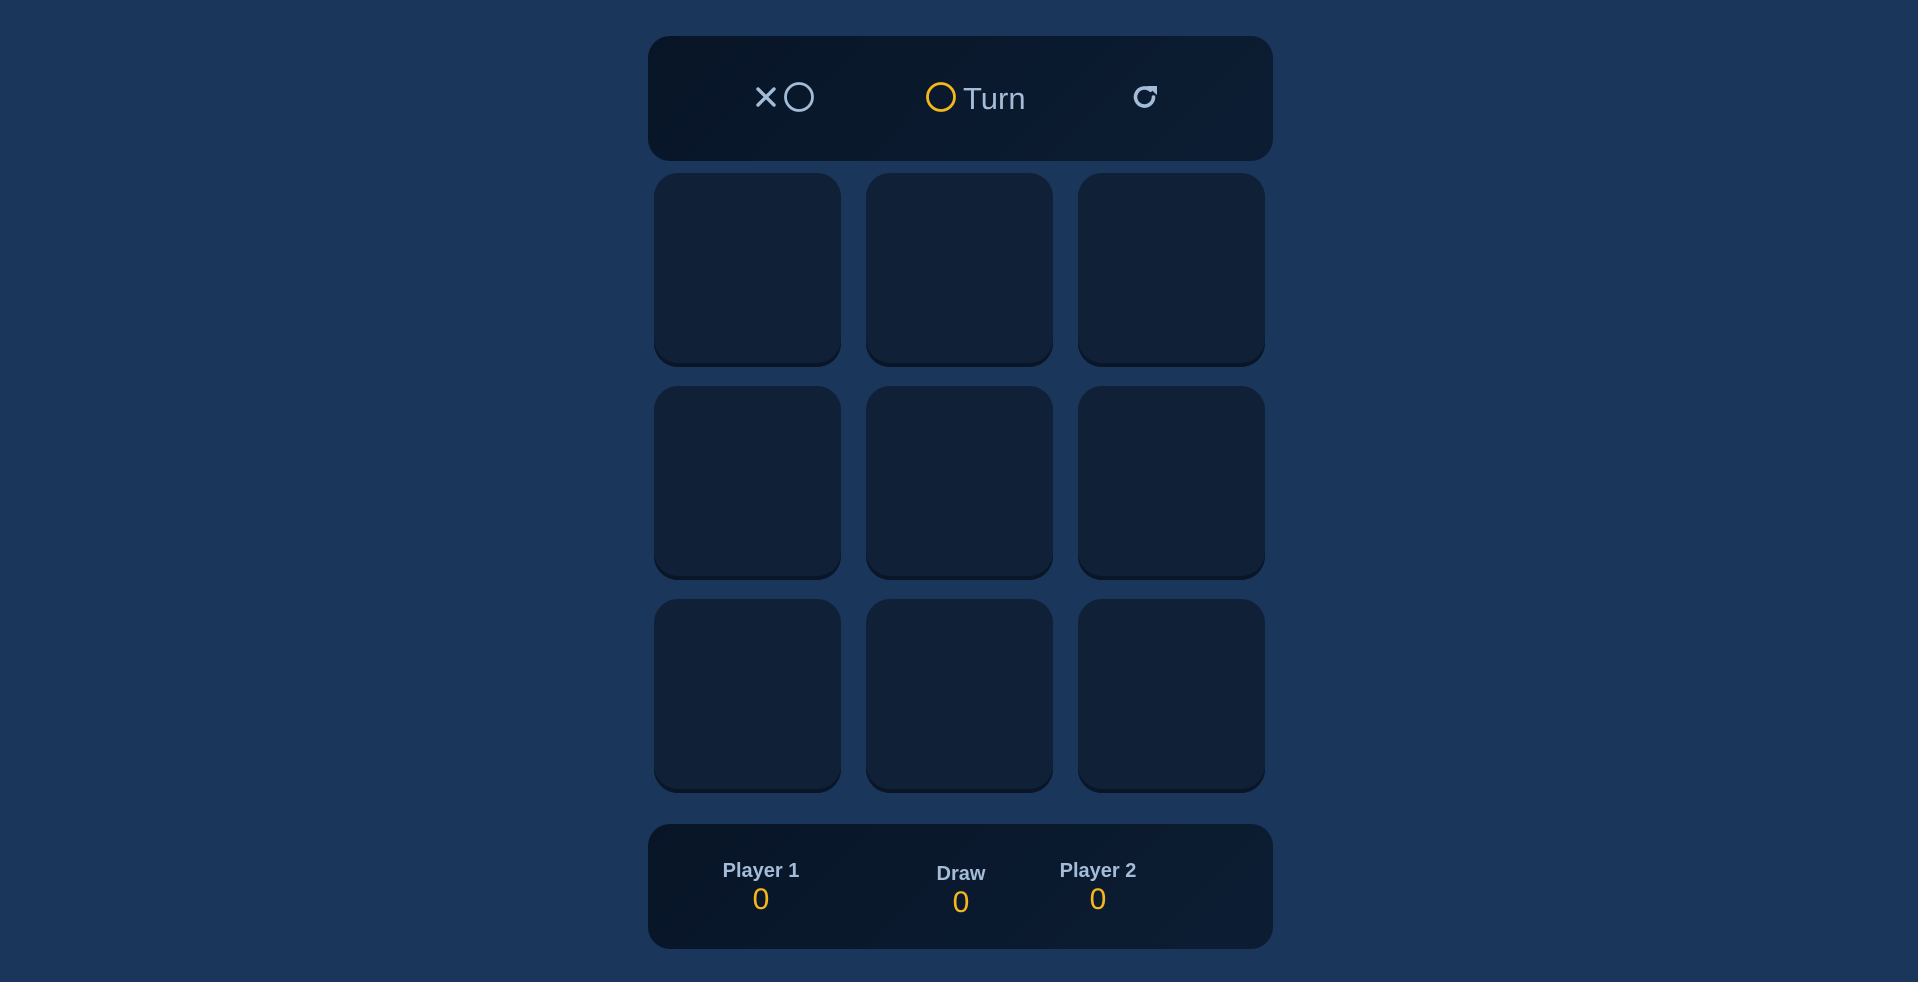 The width and height of the screenshot is (1918, 982). I want to click on player2-label: Player 2, so click(1098, 871).